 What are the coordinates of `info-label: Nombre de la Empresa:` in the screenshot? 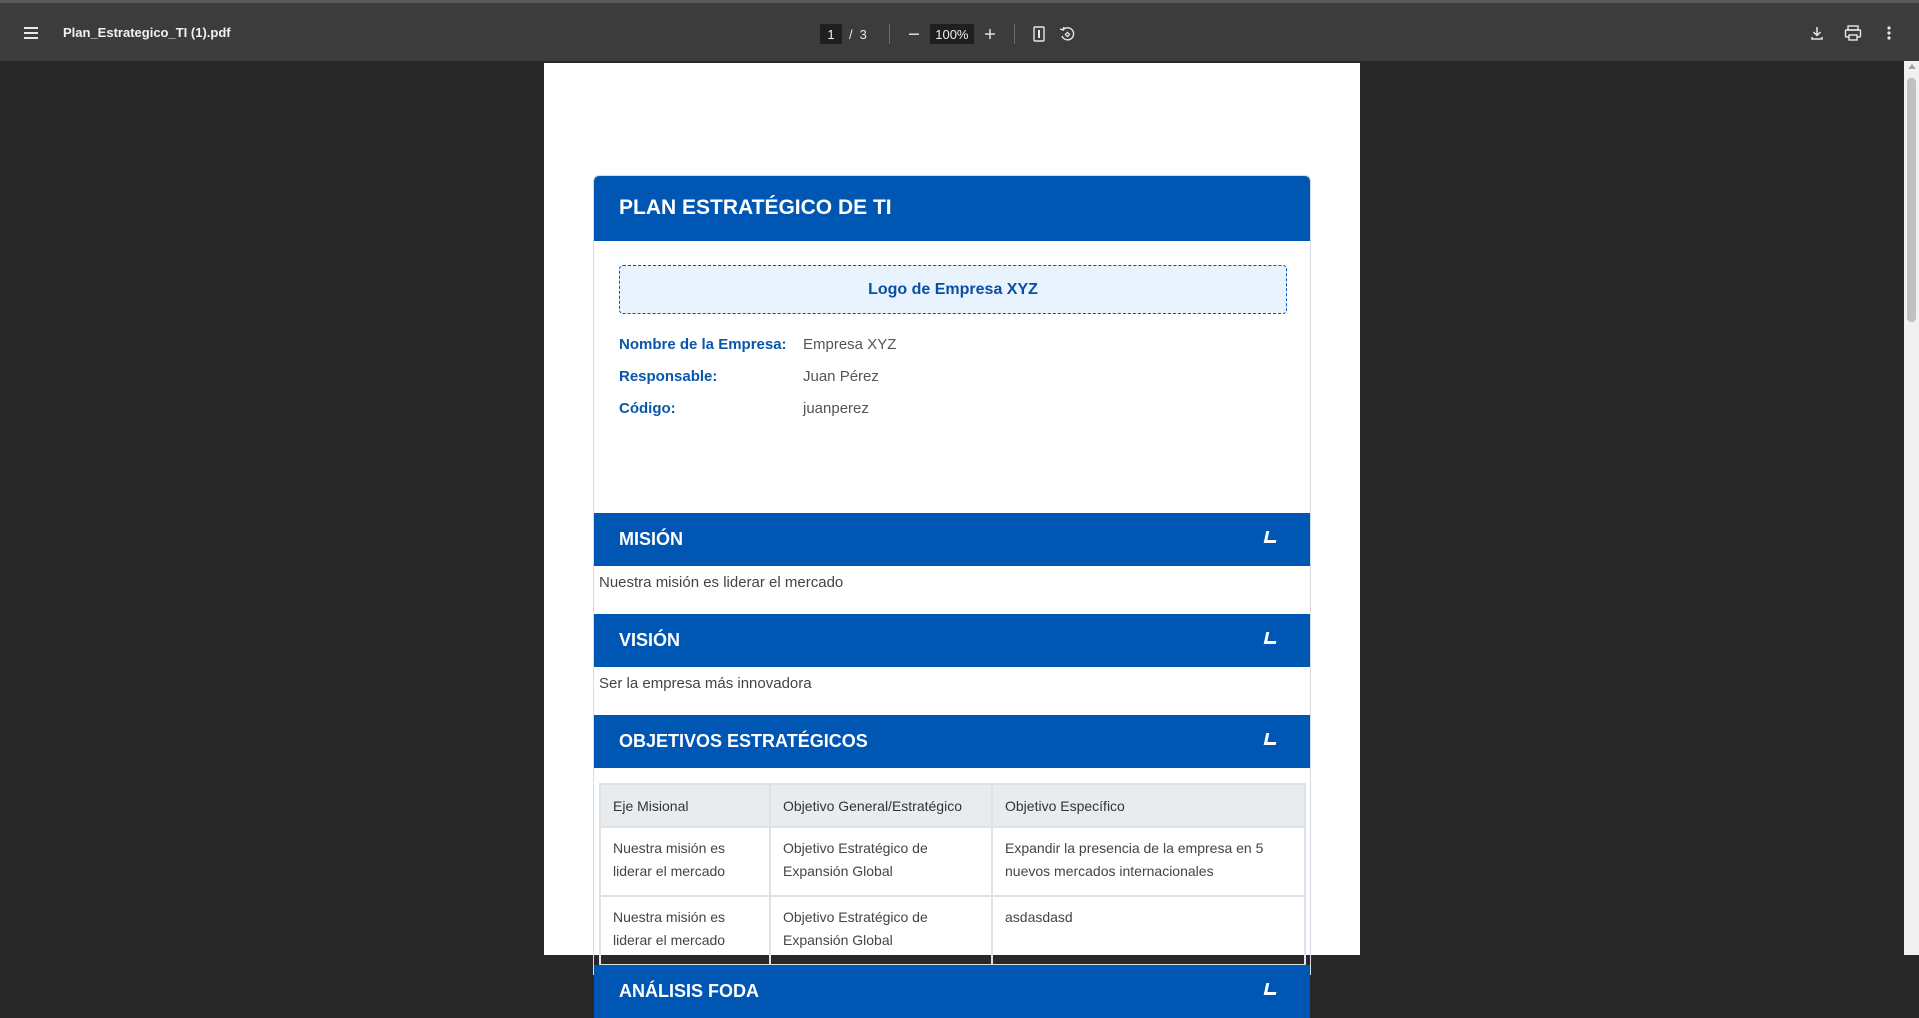 It's located at (703, 344).